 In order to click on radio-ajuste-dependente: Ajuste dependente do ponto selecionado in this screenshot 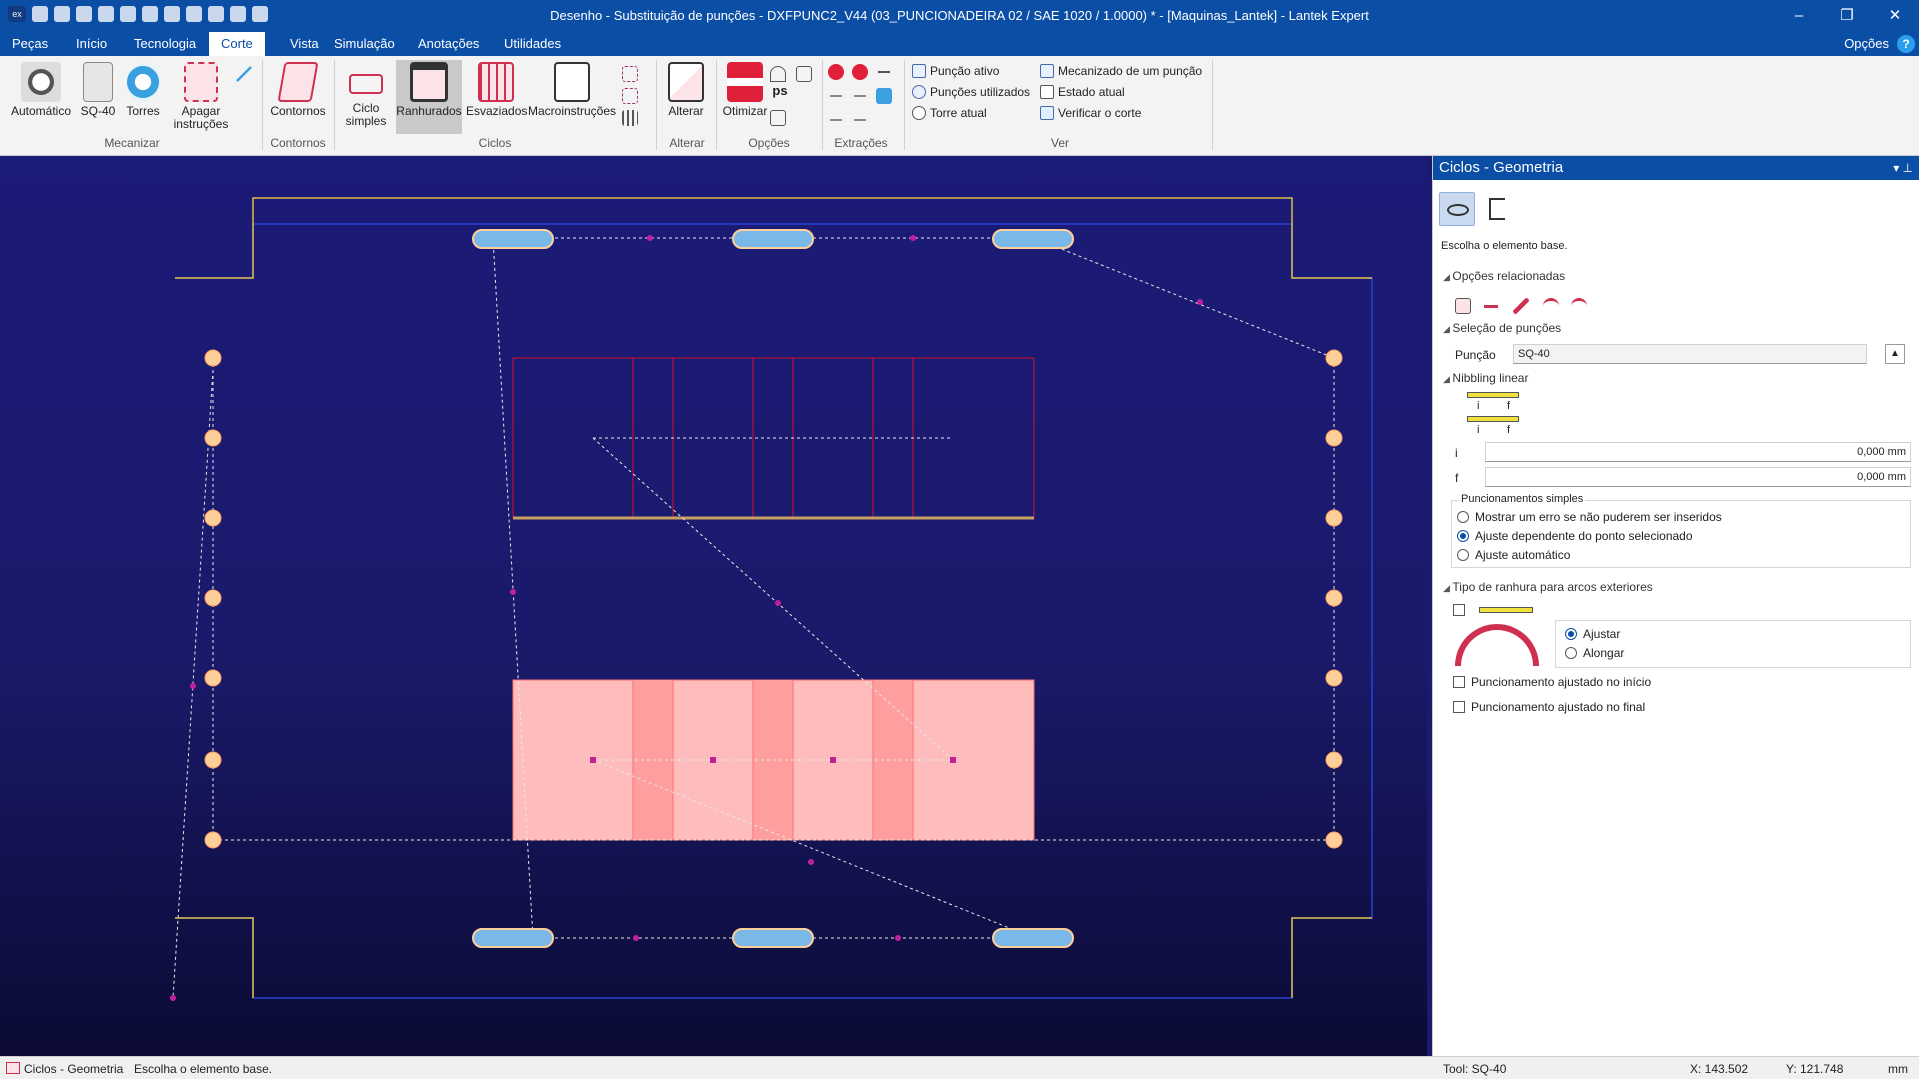, I will do `click(1575, 536)`.